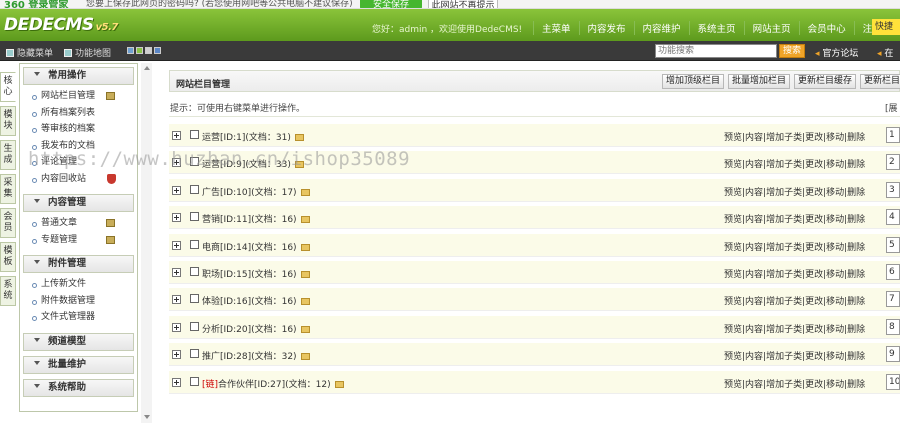  What do you see at coordinates (893, 135) in the screenshot?
I see `sort-order-input: 1` at bounding box center [893, 135].